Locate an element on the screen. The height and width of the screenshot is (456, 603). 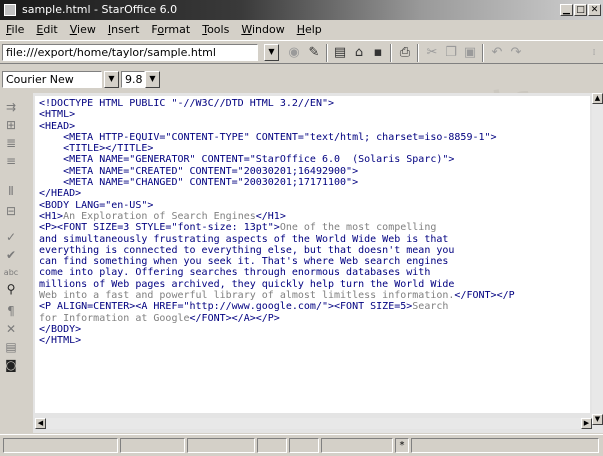
title-bar: sample.html - StarOffice 6.0 ▁ □ ✕ is located at coordinates (301, 10).